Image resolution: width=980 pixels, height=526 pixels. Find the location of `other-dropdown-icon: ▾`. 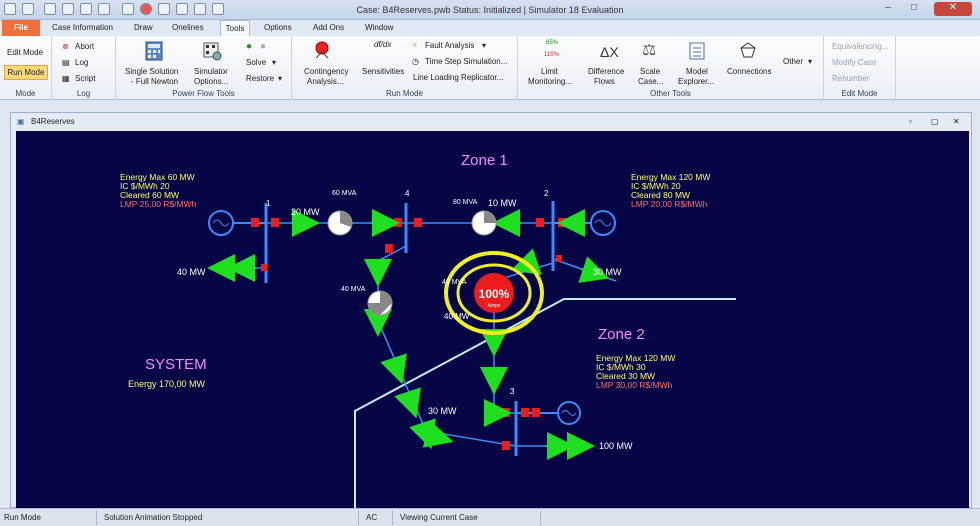

other-dropdown-icon: ▾ is located at coordinates (810, 61).